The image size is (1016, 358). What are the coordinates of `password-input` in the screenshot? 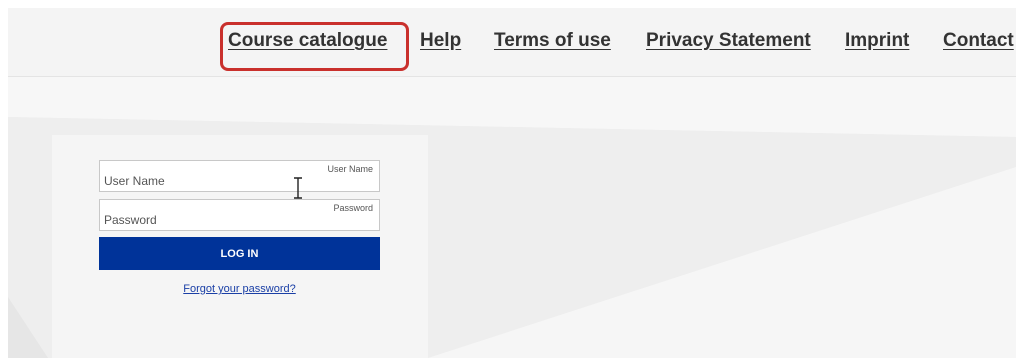 It's located at (239, 215).